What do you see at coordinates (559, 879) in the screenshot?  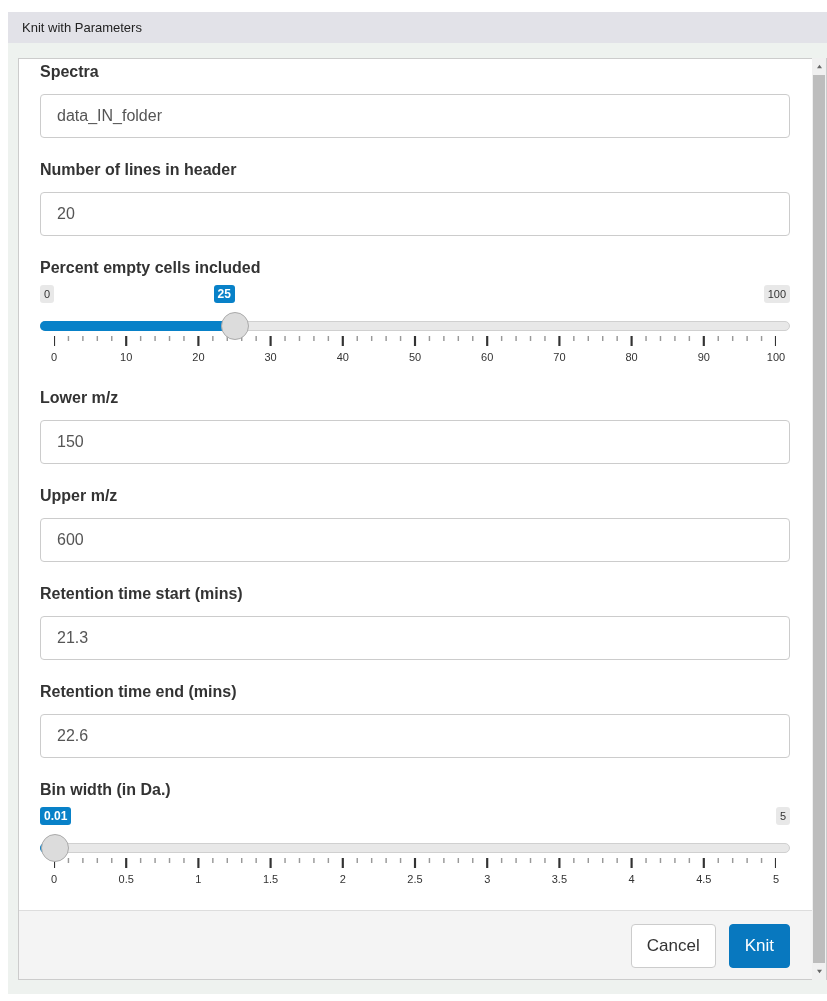 I see `tick-label: 3.5` at bounding box center [559, 879].